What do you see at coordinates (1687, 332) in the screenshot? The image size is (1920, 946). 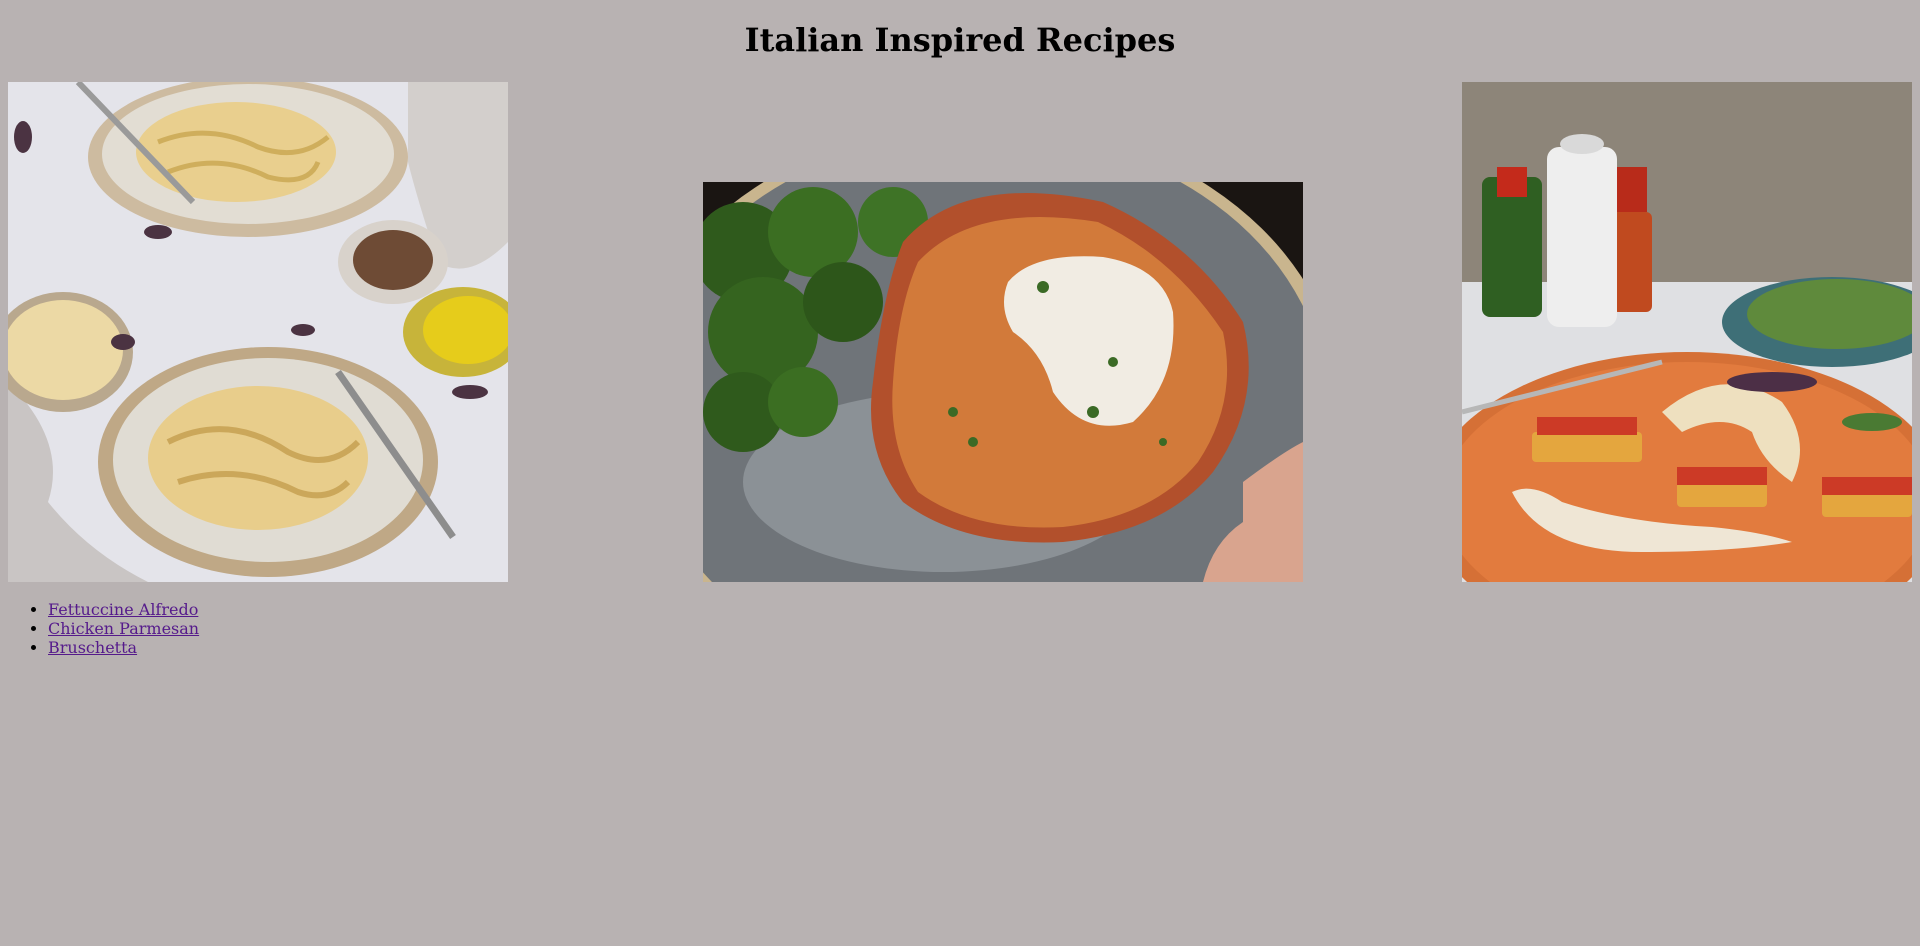 I see `bruschetta-photo` at bounding box center [1687, 332].